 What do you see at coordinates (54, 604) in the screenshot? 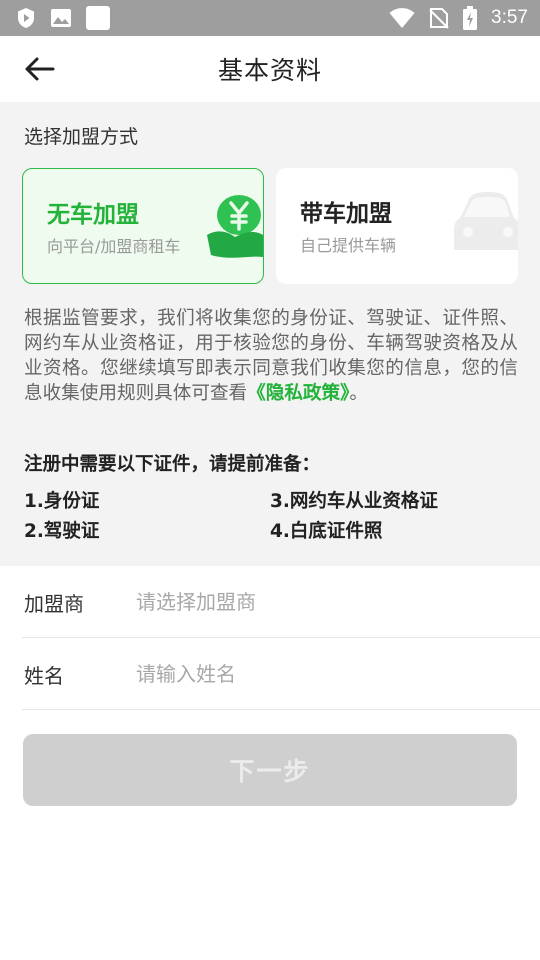
I see `merchant-label: 加盟商` at bounding box center [54, 604].